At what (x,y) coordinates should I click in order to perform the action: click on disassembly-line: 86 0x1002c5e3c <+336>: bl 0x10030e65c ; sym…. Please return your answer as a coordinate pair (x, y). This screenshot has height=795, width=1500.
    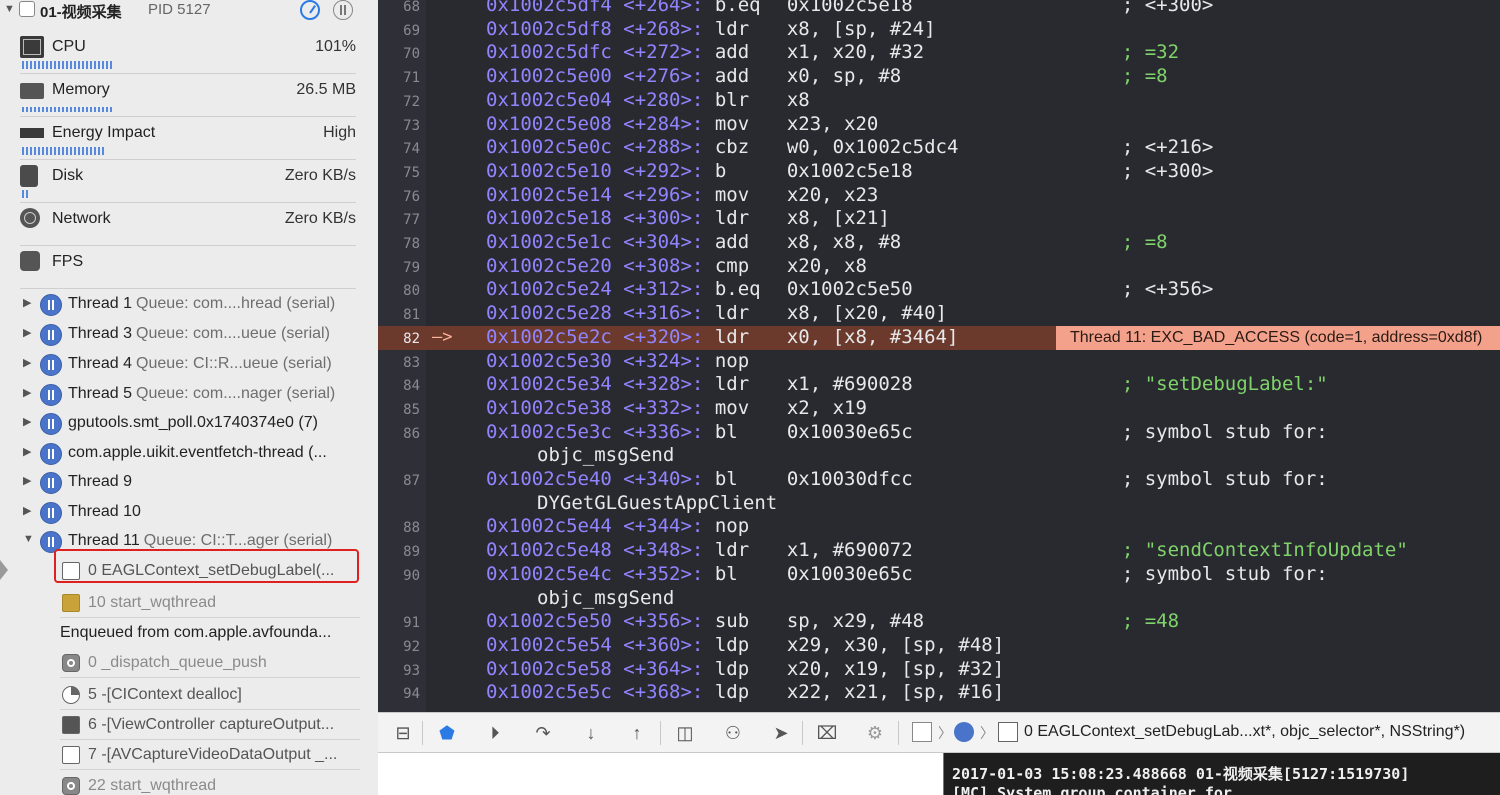
    Looking at the image, I should click on (939, 433).